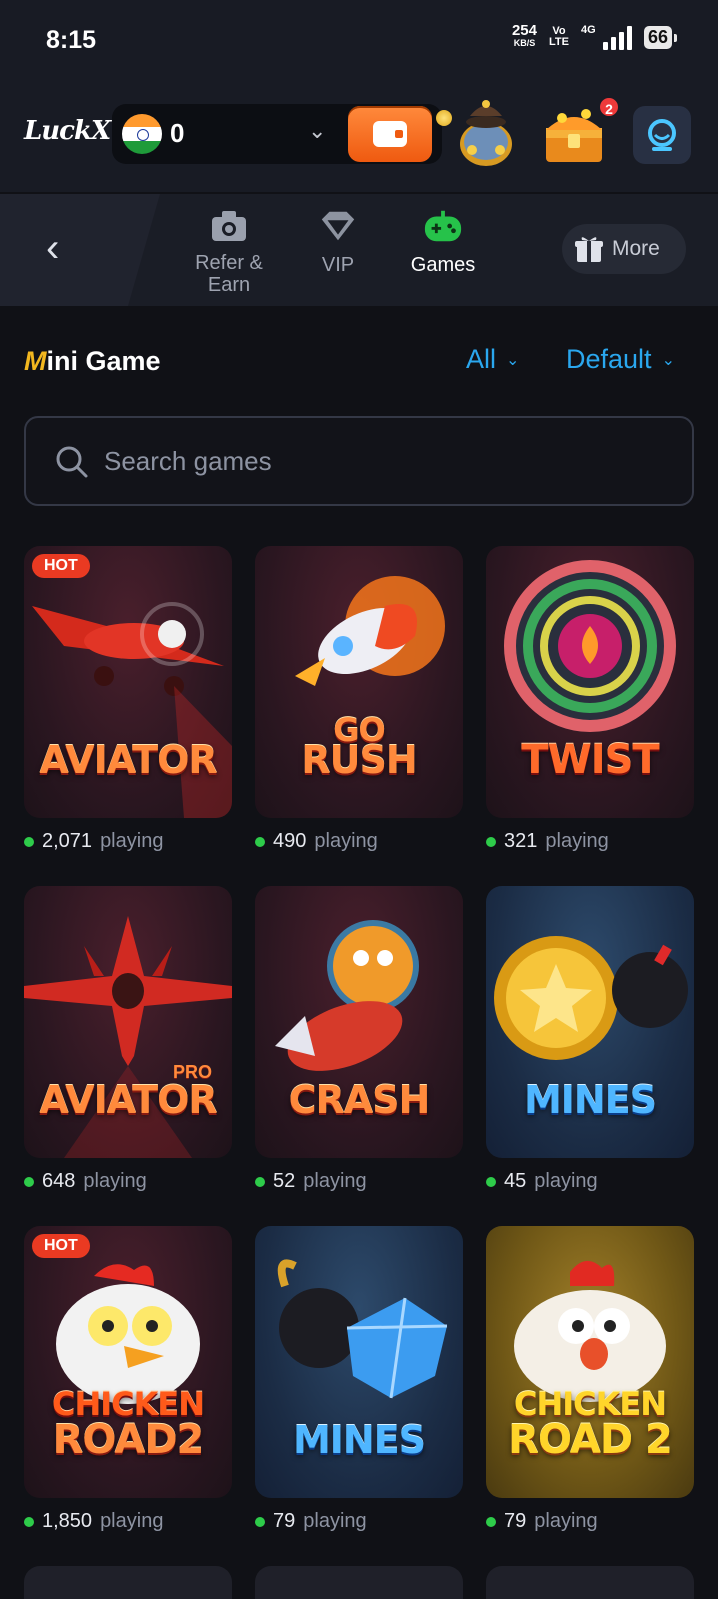 Image resolution: width=718 pixels, height=1599 pixels. I want to click on gift-icon, so click(589, 249).